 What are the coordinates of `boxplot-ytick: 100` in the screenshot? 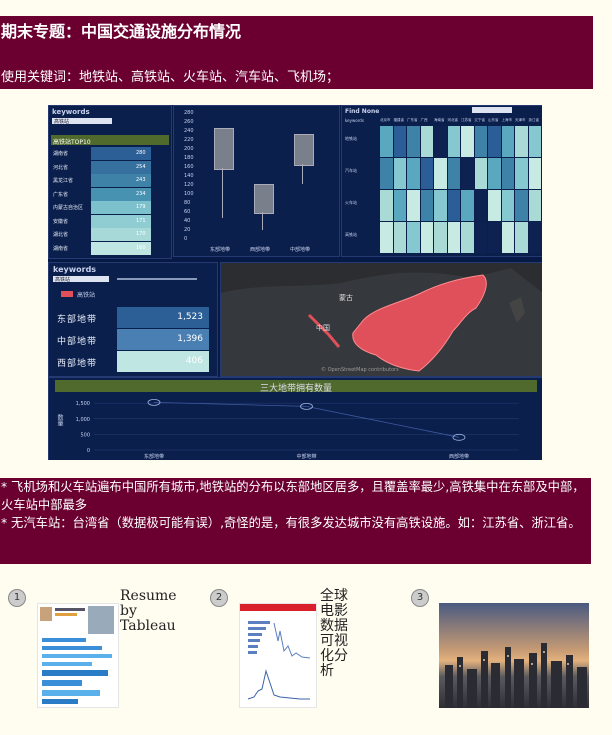 It's located at (189, 194).